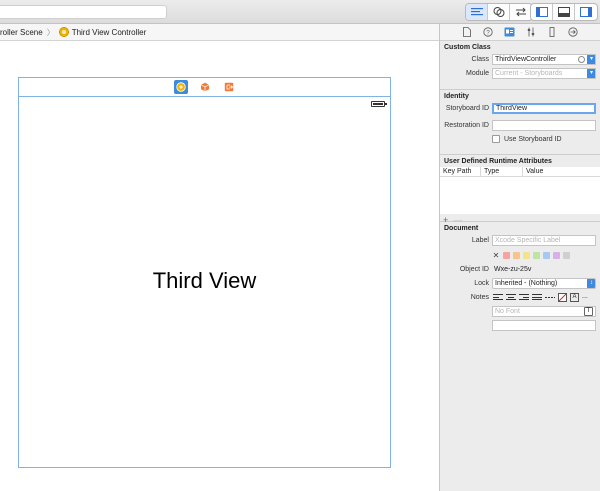 The height and width of the screenshot is (491, 600). I want to click on label-color-gray, so click(566, 255).